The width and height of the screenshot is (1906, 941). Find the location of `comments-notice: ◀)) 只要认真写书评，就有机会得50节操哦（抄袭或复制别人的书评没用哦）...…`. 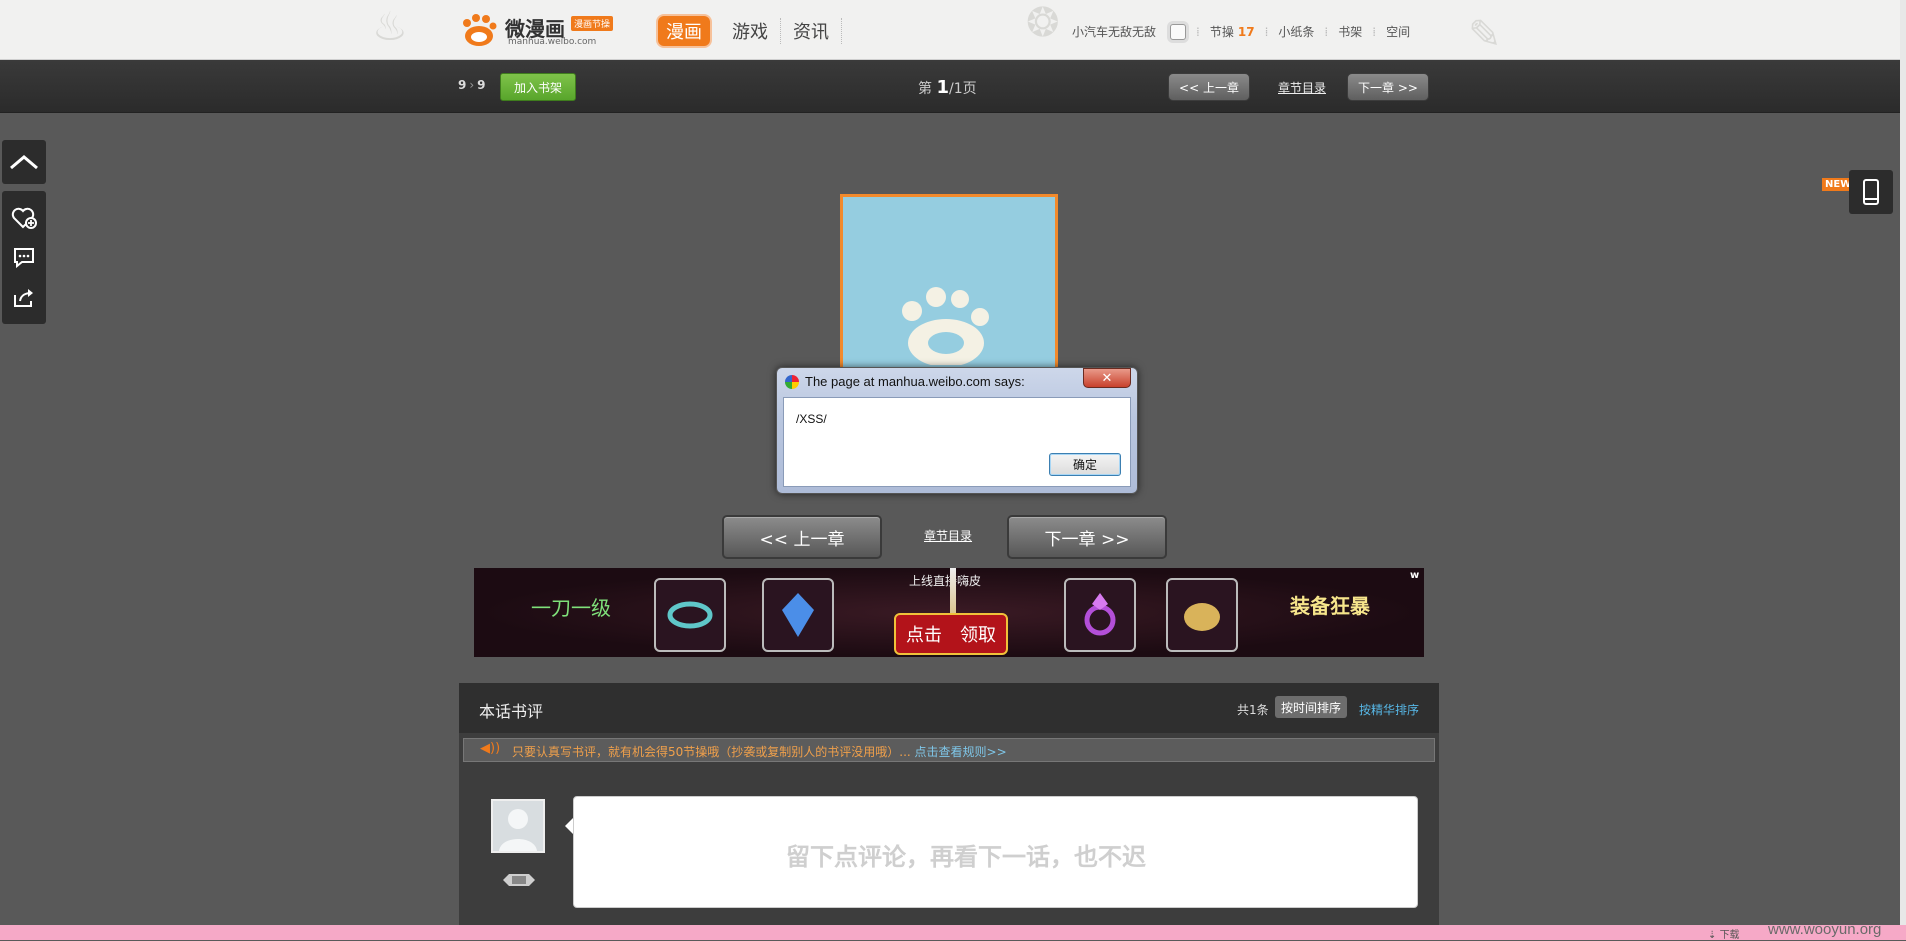

comments-notice: ◀)) 只要认真写书评，就有机会得50节操哦（抄袭或复制别人的书评没用哦）...… is located at coordinates (949, 750).